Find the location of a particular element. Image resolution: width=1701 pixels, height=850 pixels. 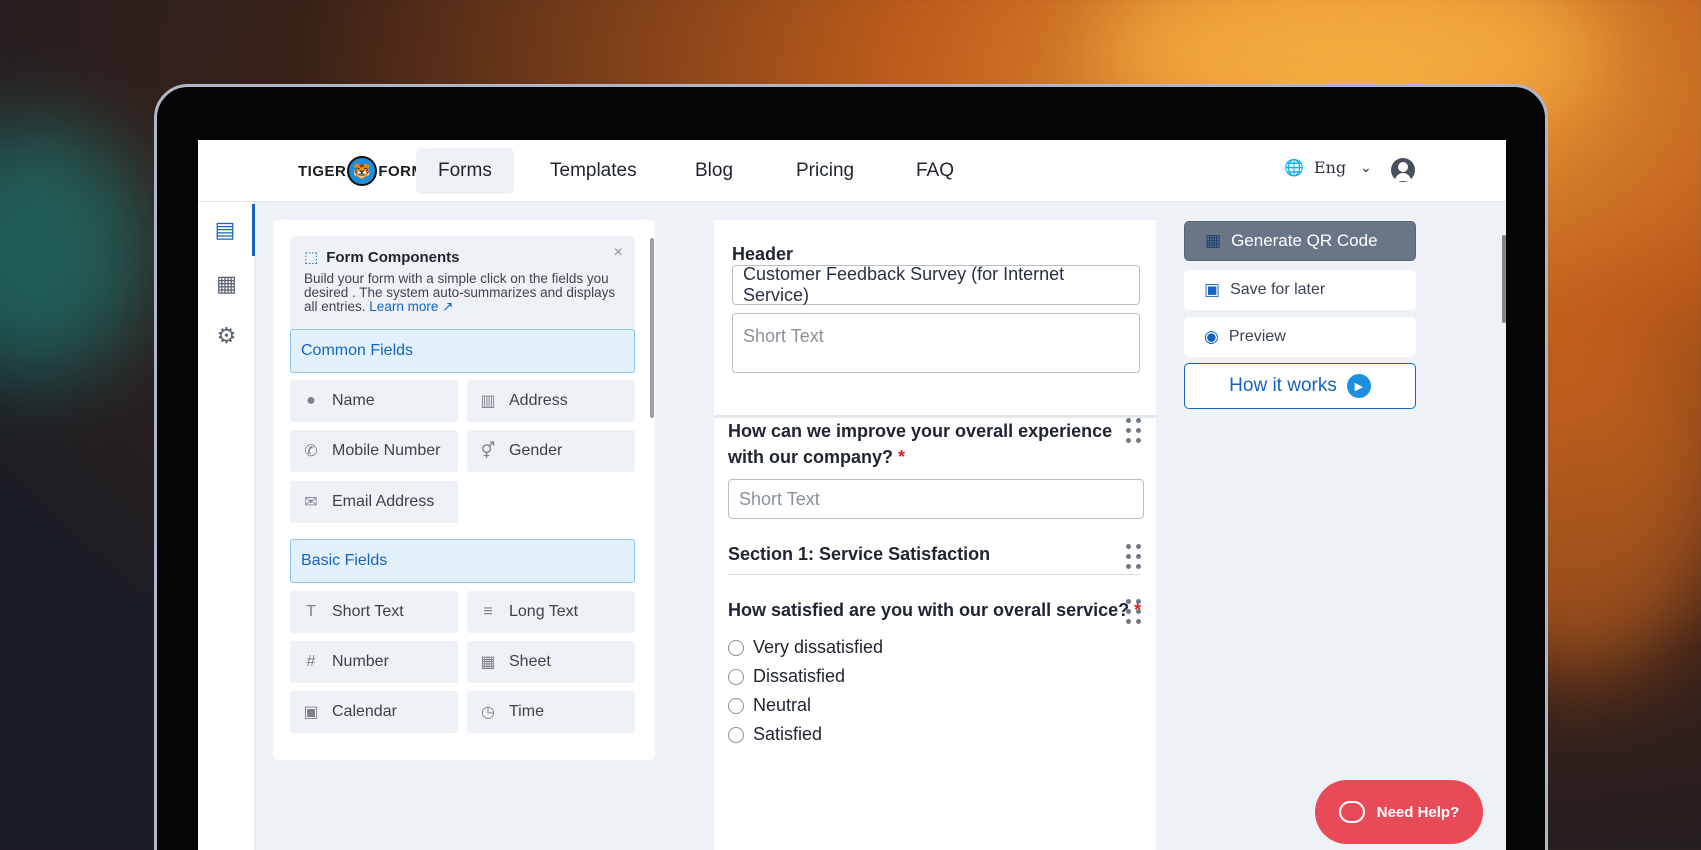

gear-icon: ⚙ is located at coordinates (226, 336).